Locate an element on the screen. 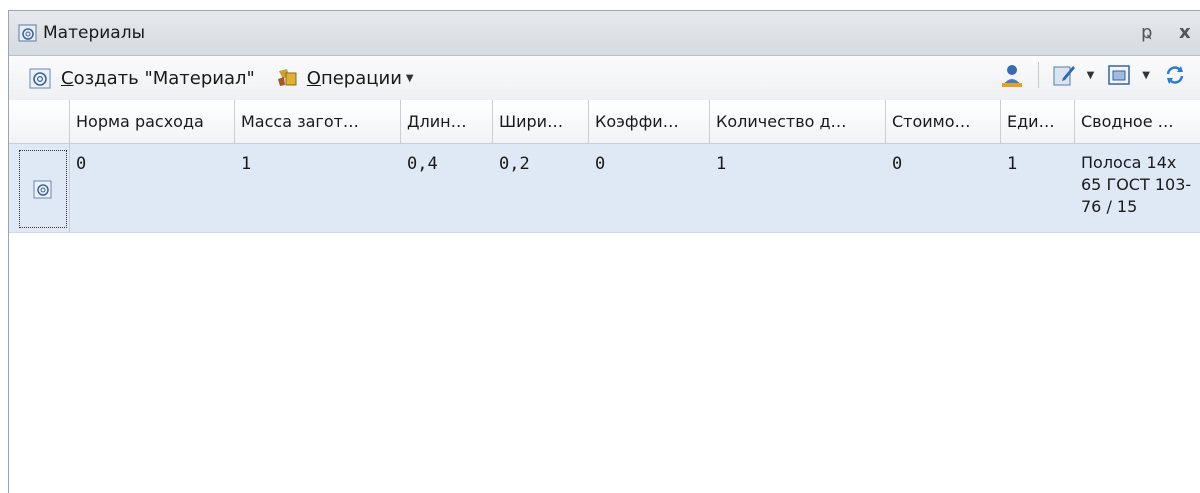 The width and height of the screenshot is (1200, 493). pin-icon: ҏ is located at coordinates (1146, 32).